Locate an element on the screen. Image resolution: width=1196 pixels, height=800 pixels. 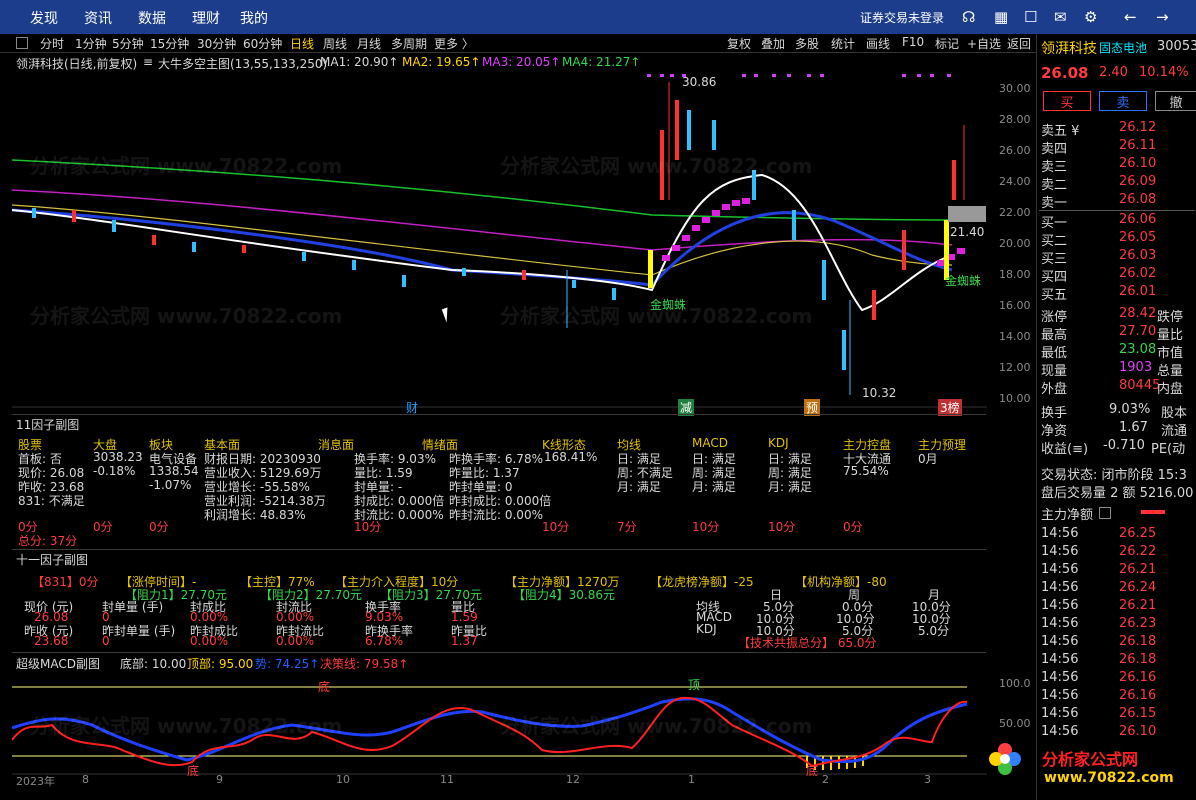
period-tab-1m: 1分钟 is located at coordinates (91, 43).